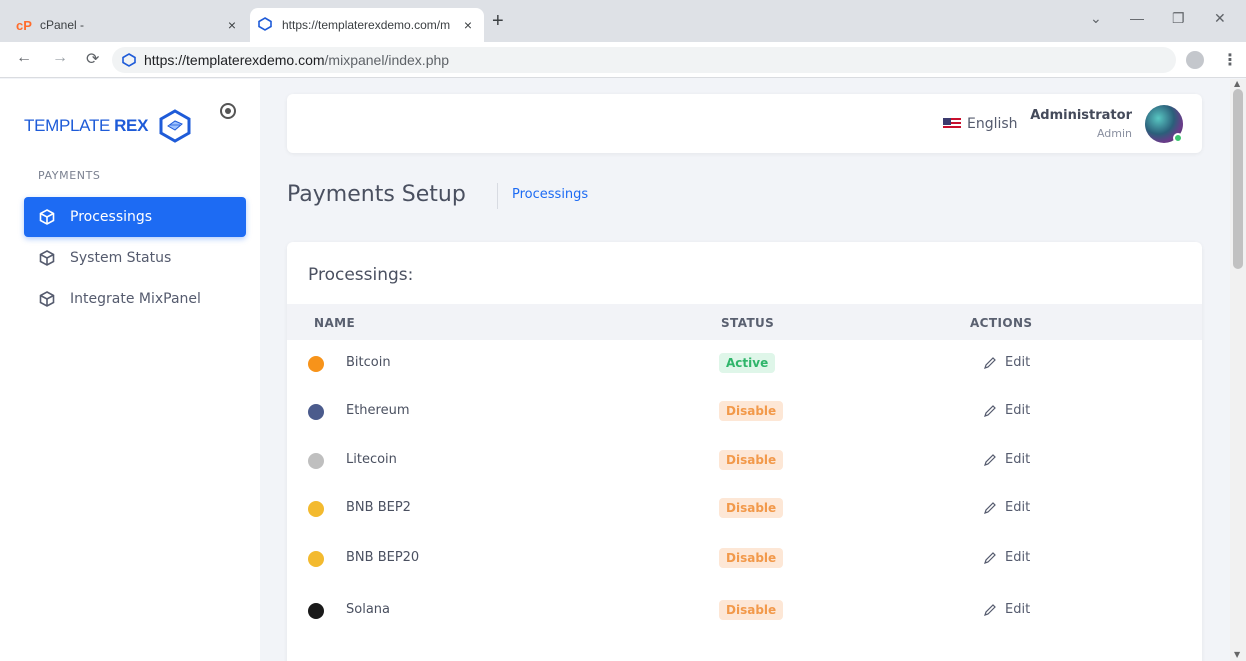 This screenshot has height=661, width=1246. I want to click on sidebar-item-label: Processings, so click(111, 217).